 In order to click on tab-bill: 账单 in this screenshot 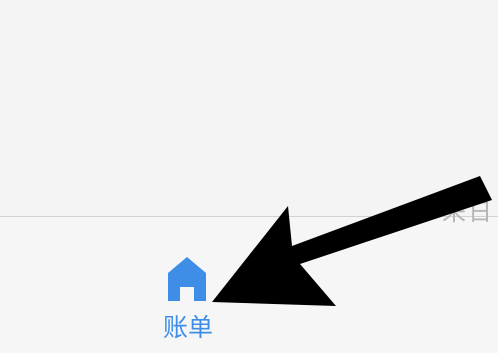, I will do `click(188, 289)`.